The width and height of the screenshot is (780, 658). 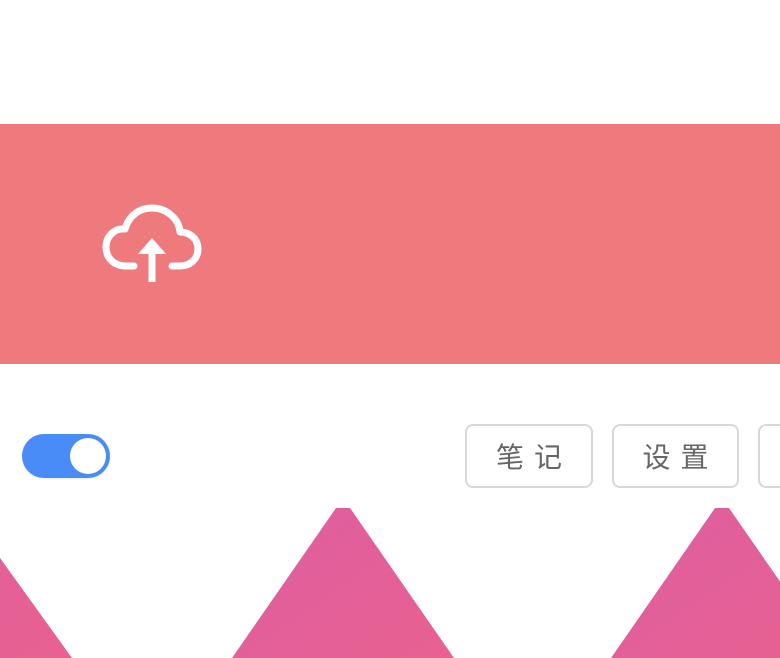 What do you see at coordinates (36, 608) in the screenshot?
I see `triangle-left` at bounding box center [36, 608].